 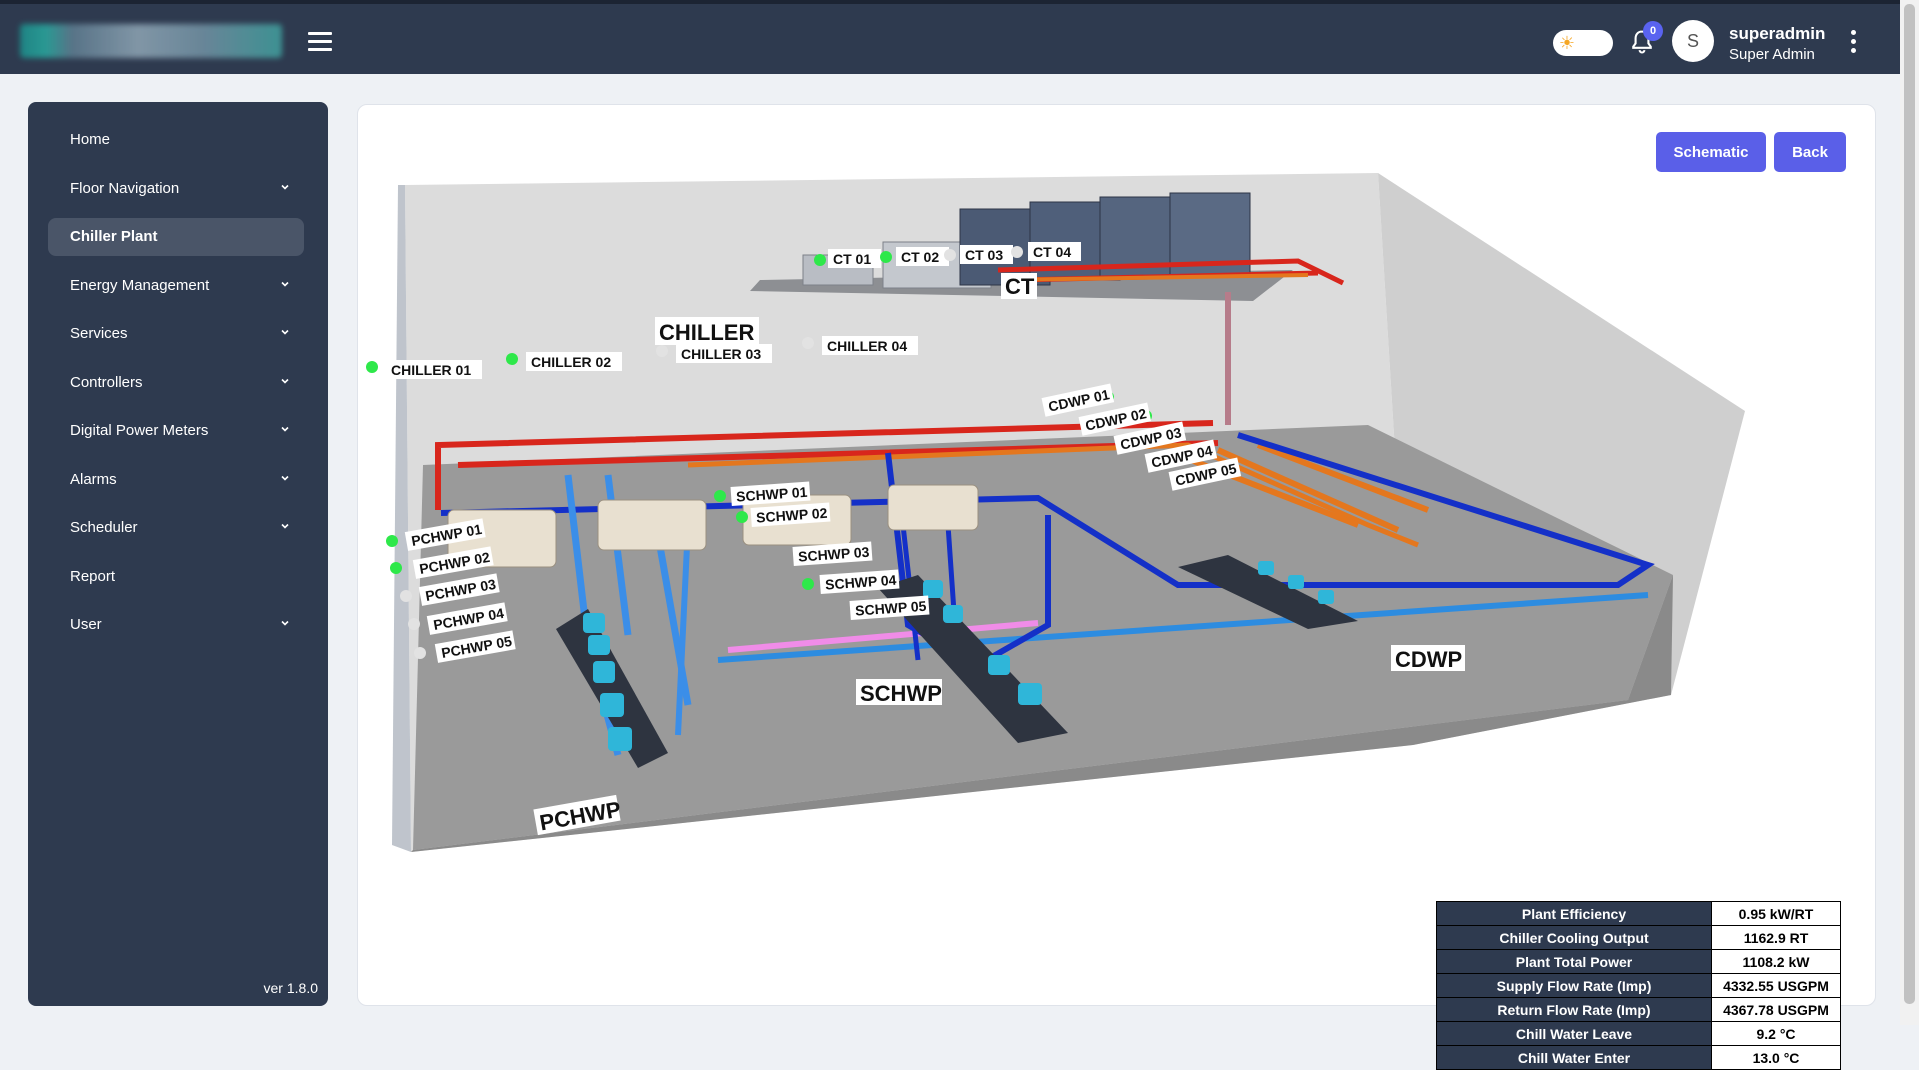 I want to click on stat-value: 4332.55 USGPM, so click(x=1776, y=985).